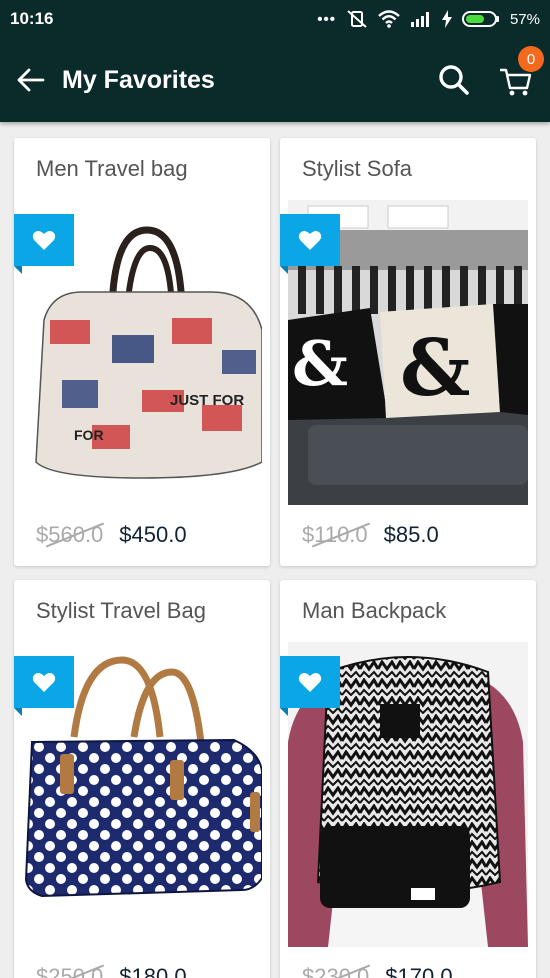 The image size is (550, 978). What do you see at coordinates (112, 168) in the screenshot?
I see `product-name: Men Travel bag` at bounding box center [112, 168].